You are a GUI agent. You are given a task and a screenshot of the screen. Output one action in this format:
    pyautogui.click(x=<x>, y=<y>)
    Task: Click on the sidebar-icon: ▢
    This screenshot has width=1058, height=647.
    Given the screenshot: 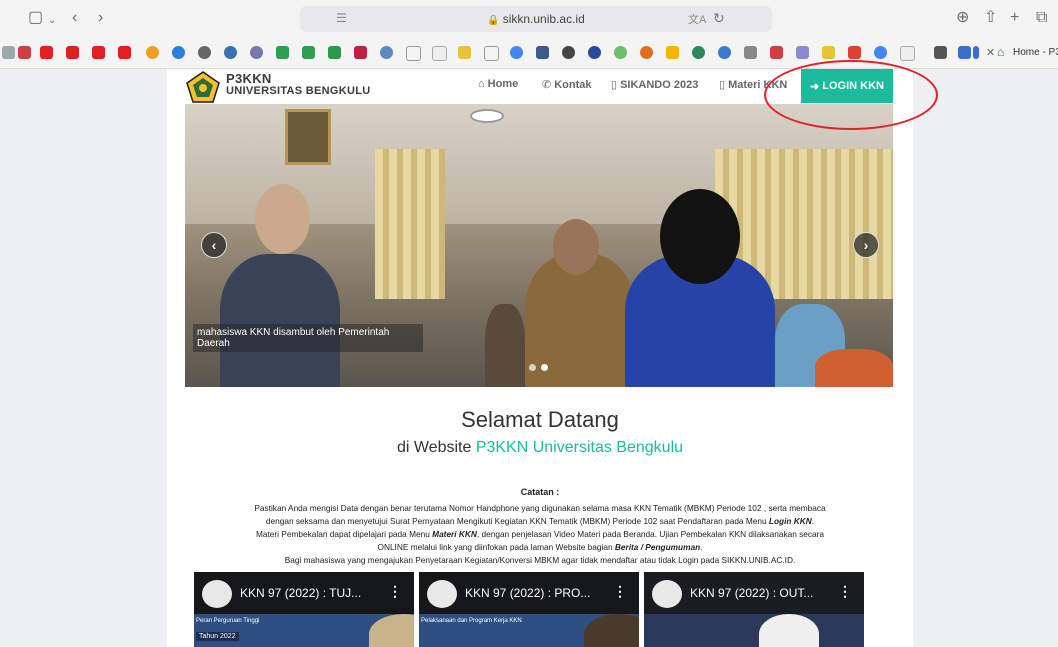 What is the action you would take?
    pyautogui.click(x=35, y=18)
    